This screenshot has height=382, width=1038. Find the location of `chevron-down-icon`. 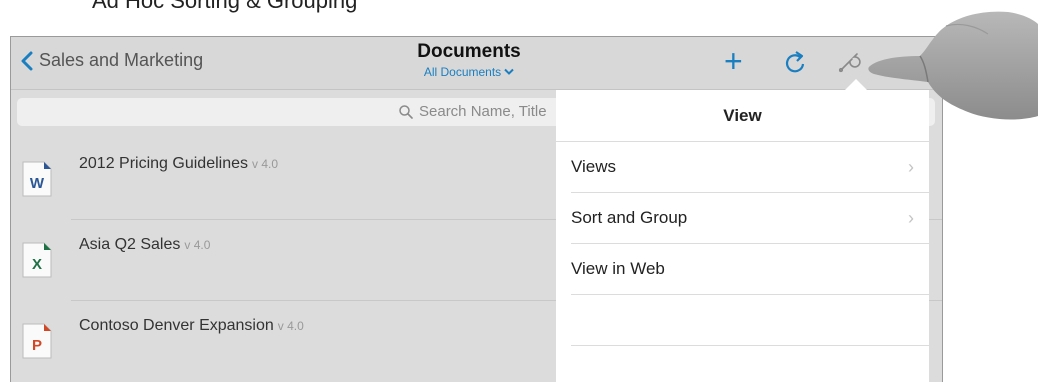

chevron-down-icon is located at coordinates (509, 71).